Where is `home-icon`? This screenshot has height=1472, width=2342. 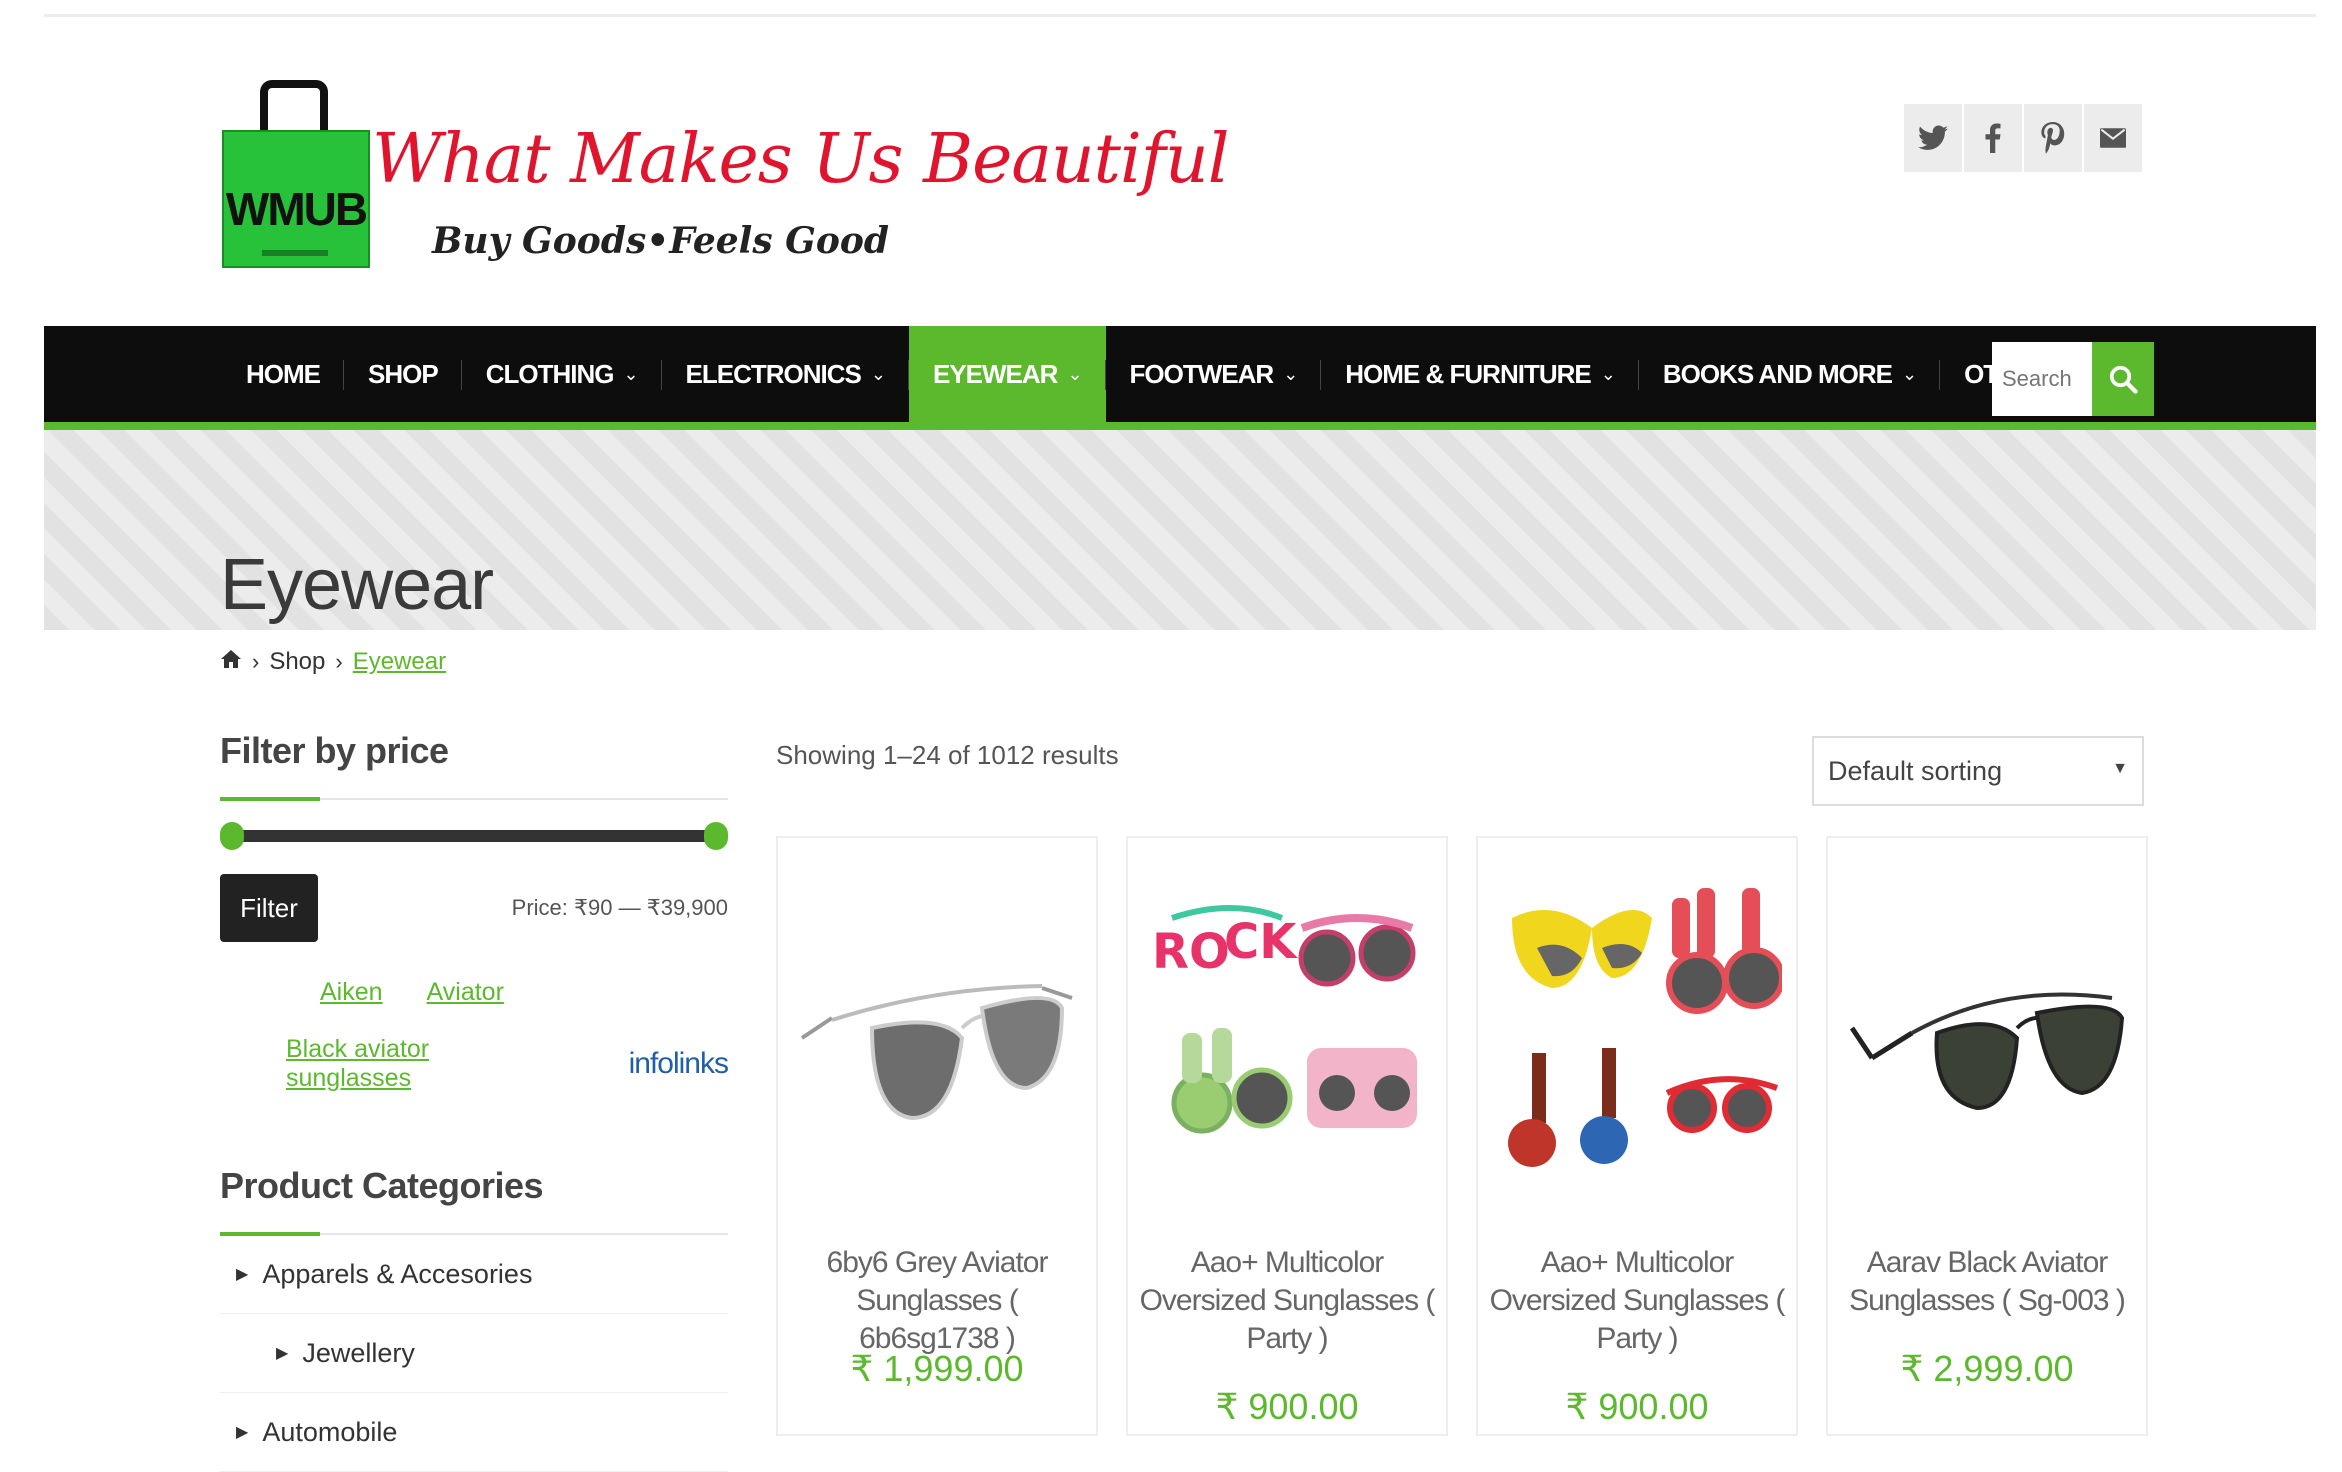
home-icon is located at coordinates (231, 662).